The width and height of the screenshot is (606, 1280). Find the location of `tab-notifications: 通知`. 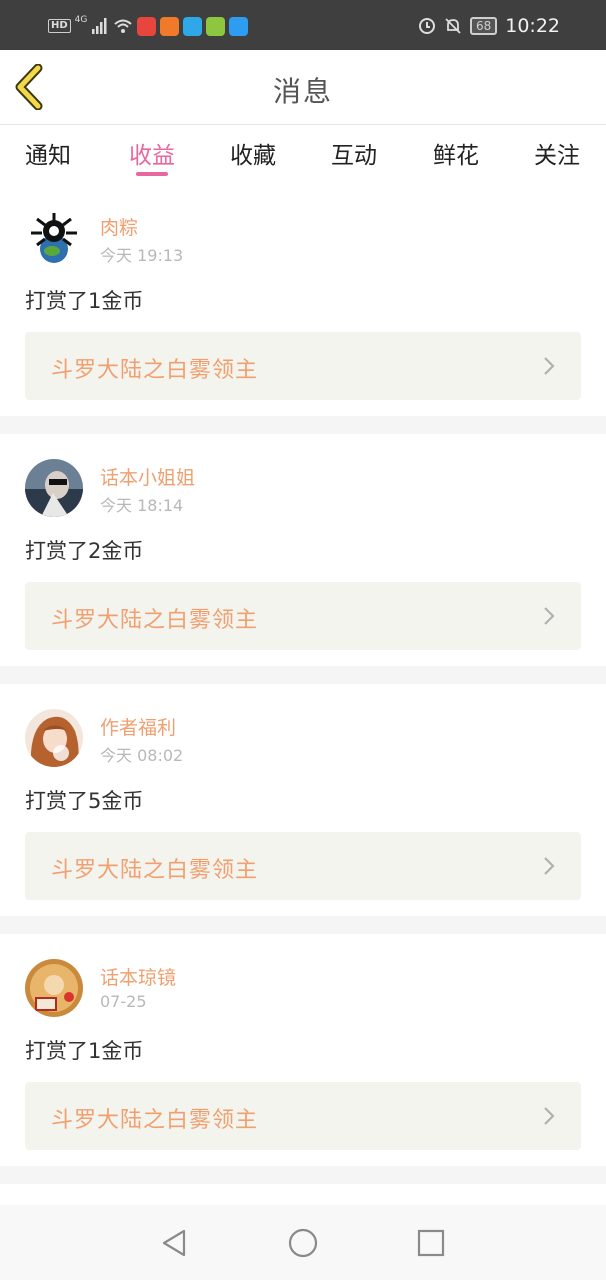

tab-notifications: 通知 is located at coordinates (48, 153).